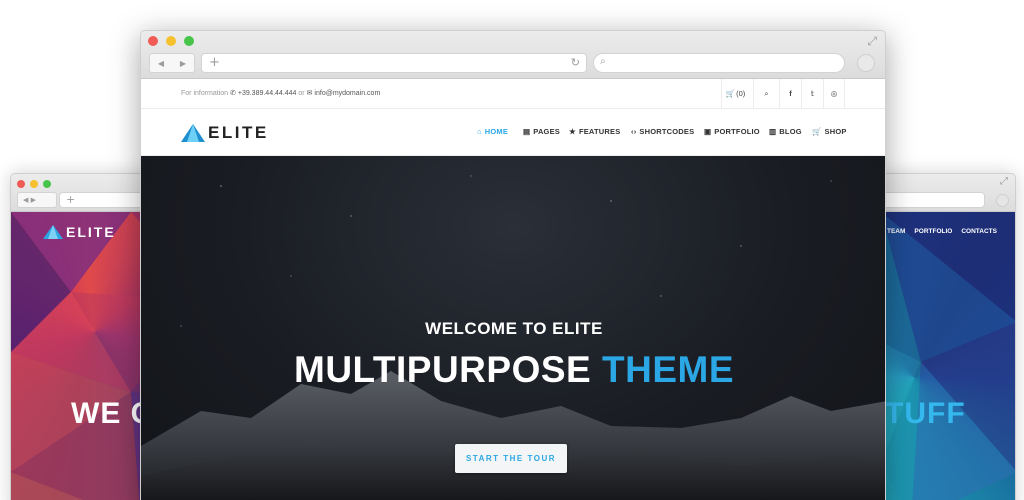 The image size is (1024, 500). I want to click on new-tab-plus-icon-main: +, so click(214, 62).